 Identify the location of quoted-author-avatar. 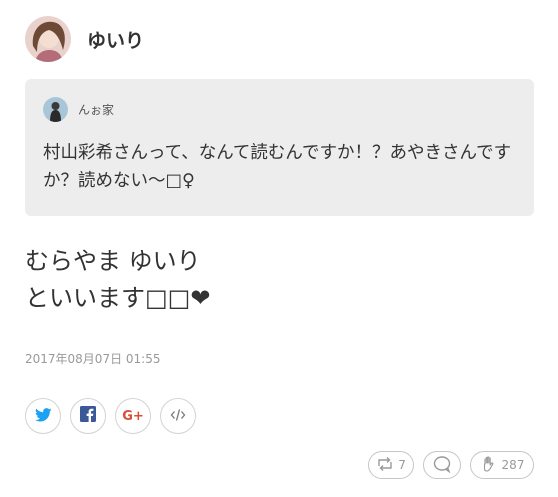
(55, 109).